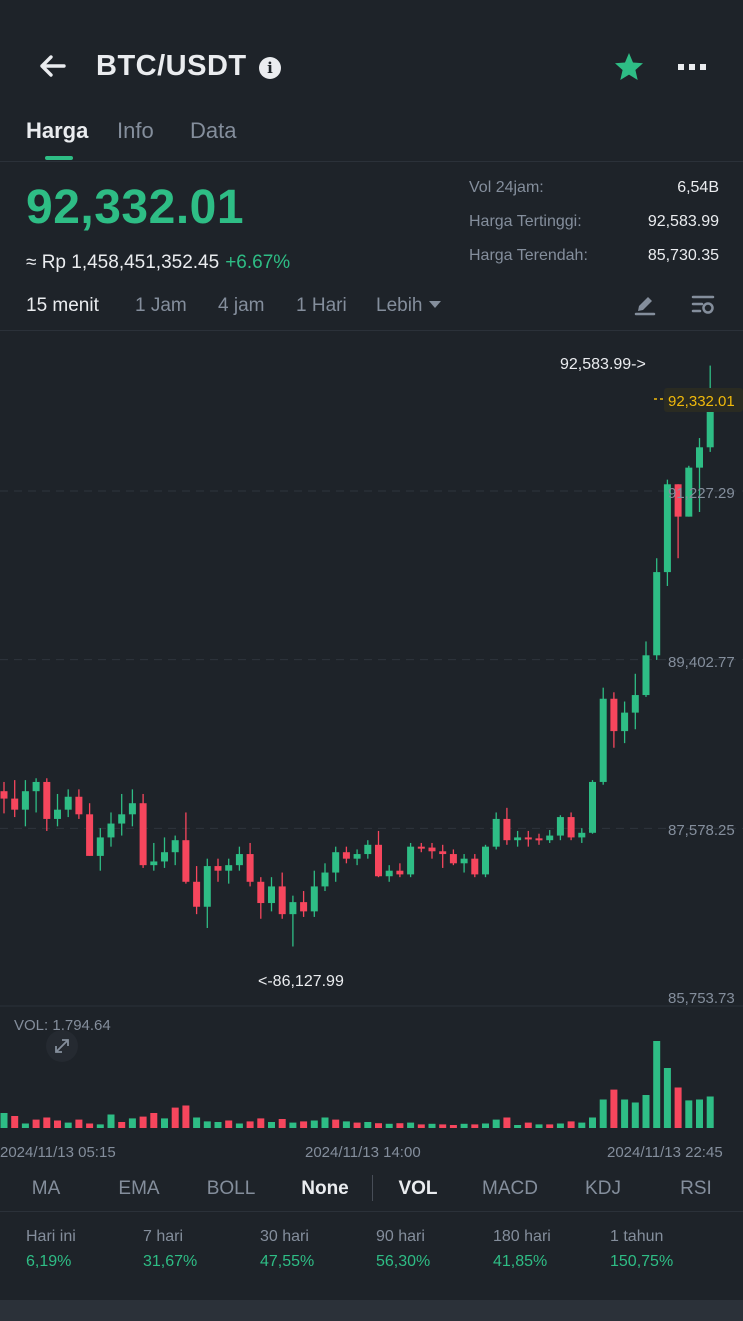 The height and width of the screenshot is (1321, 743). I want to click on expand-icon, so click(62, 1046).